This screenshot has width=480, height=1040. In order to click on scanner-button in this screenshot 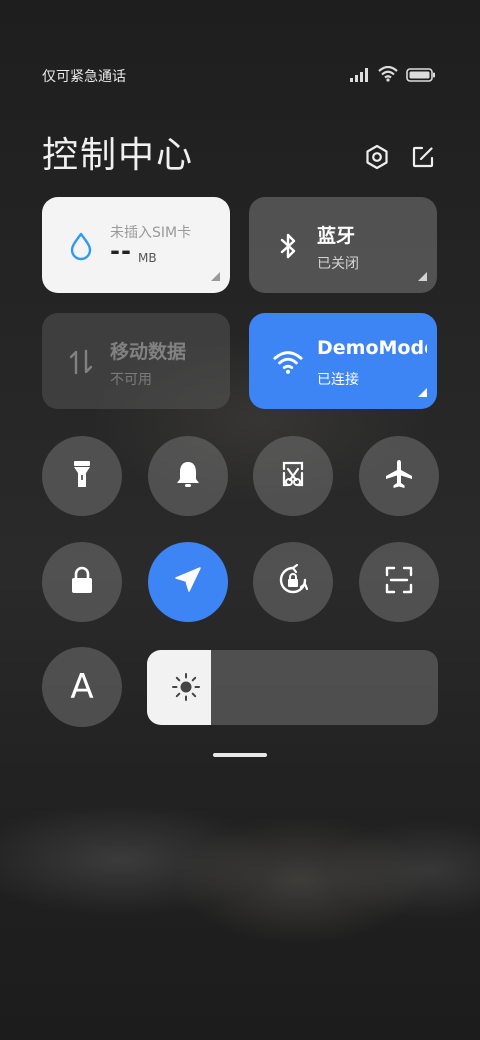, I will do `click(399, 582)`.